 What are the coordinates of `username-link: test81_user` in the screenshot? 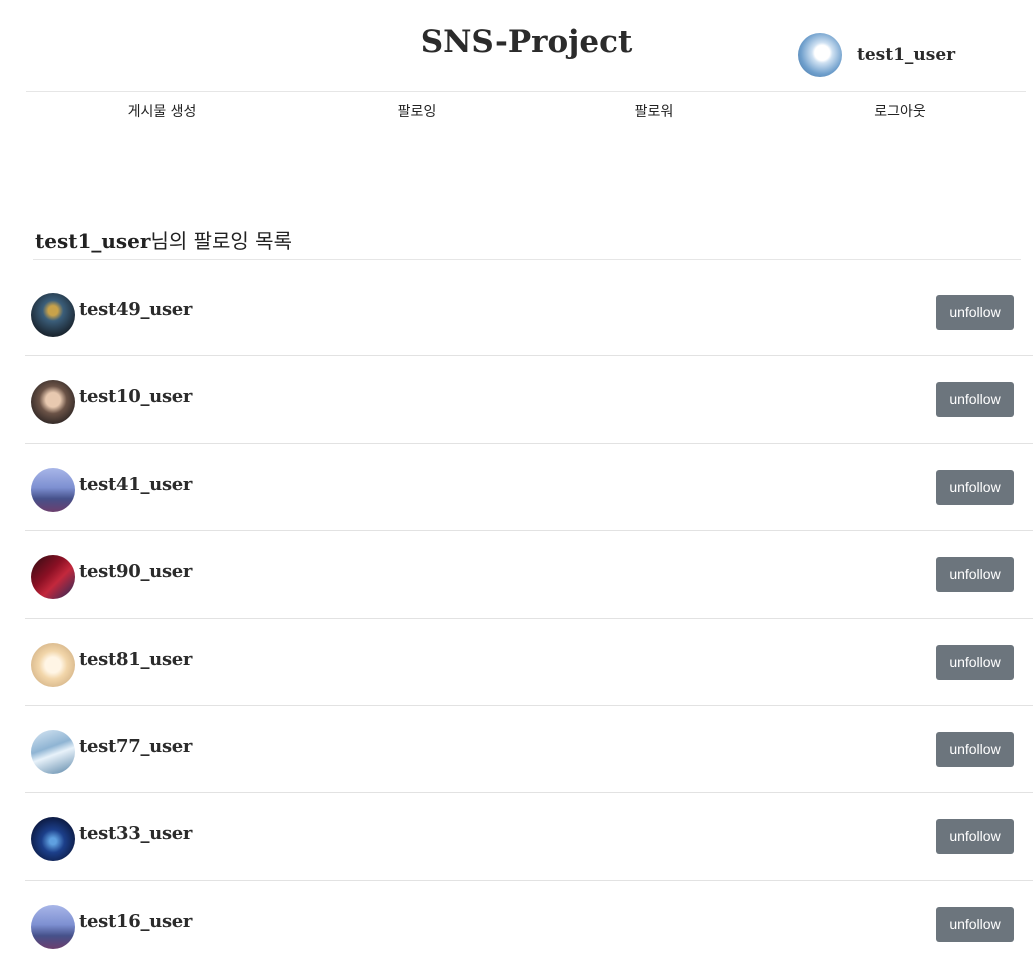 It's located at (135, 659).